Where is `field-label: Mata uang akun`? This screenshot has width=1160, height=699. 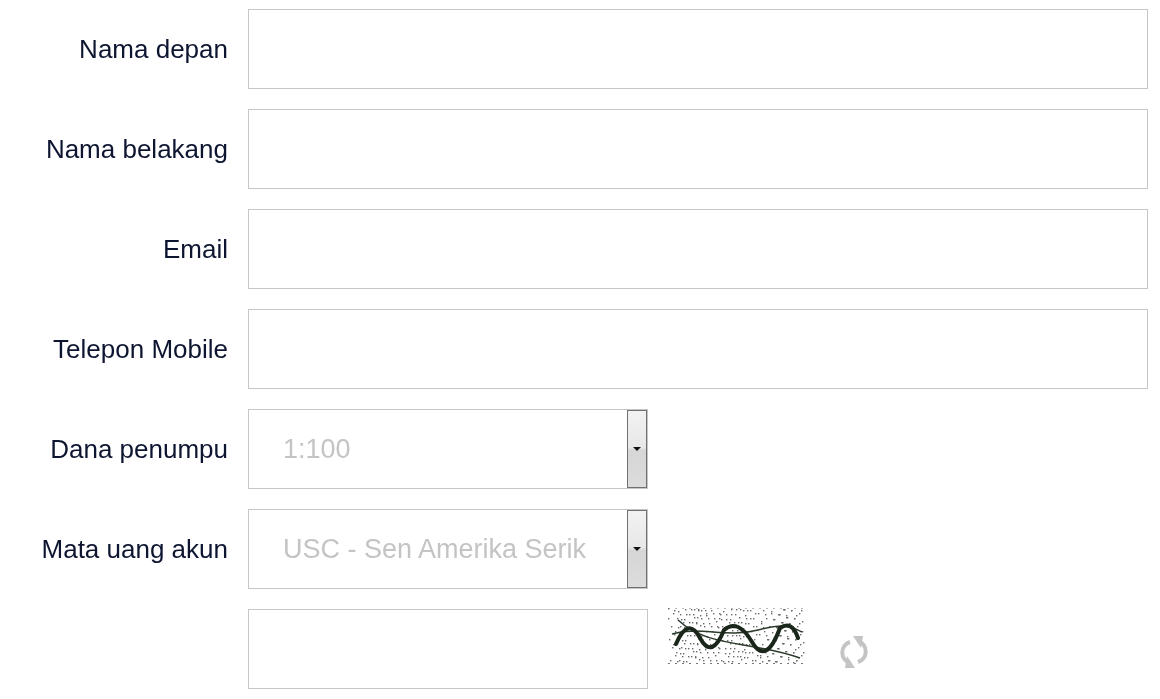
field-label: Mata uang akun is located at coordinates (134, 549).